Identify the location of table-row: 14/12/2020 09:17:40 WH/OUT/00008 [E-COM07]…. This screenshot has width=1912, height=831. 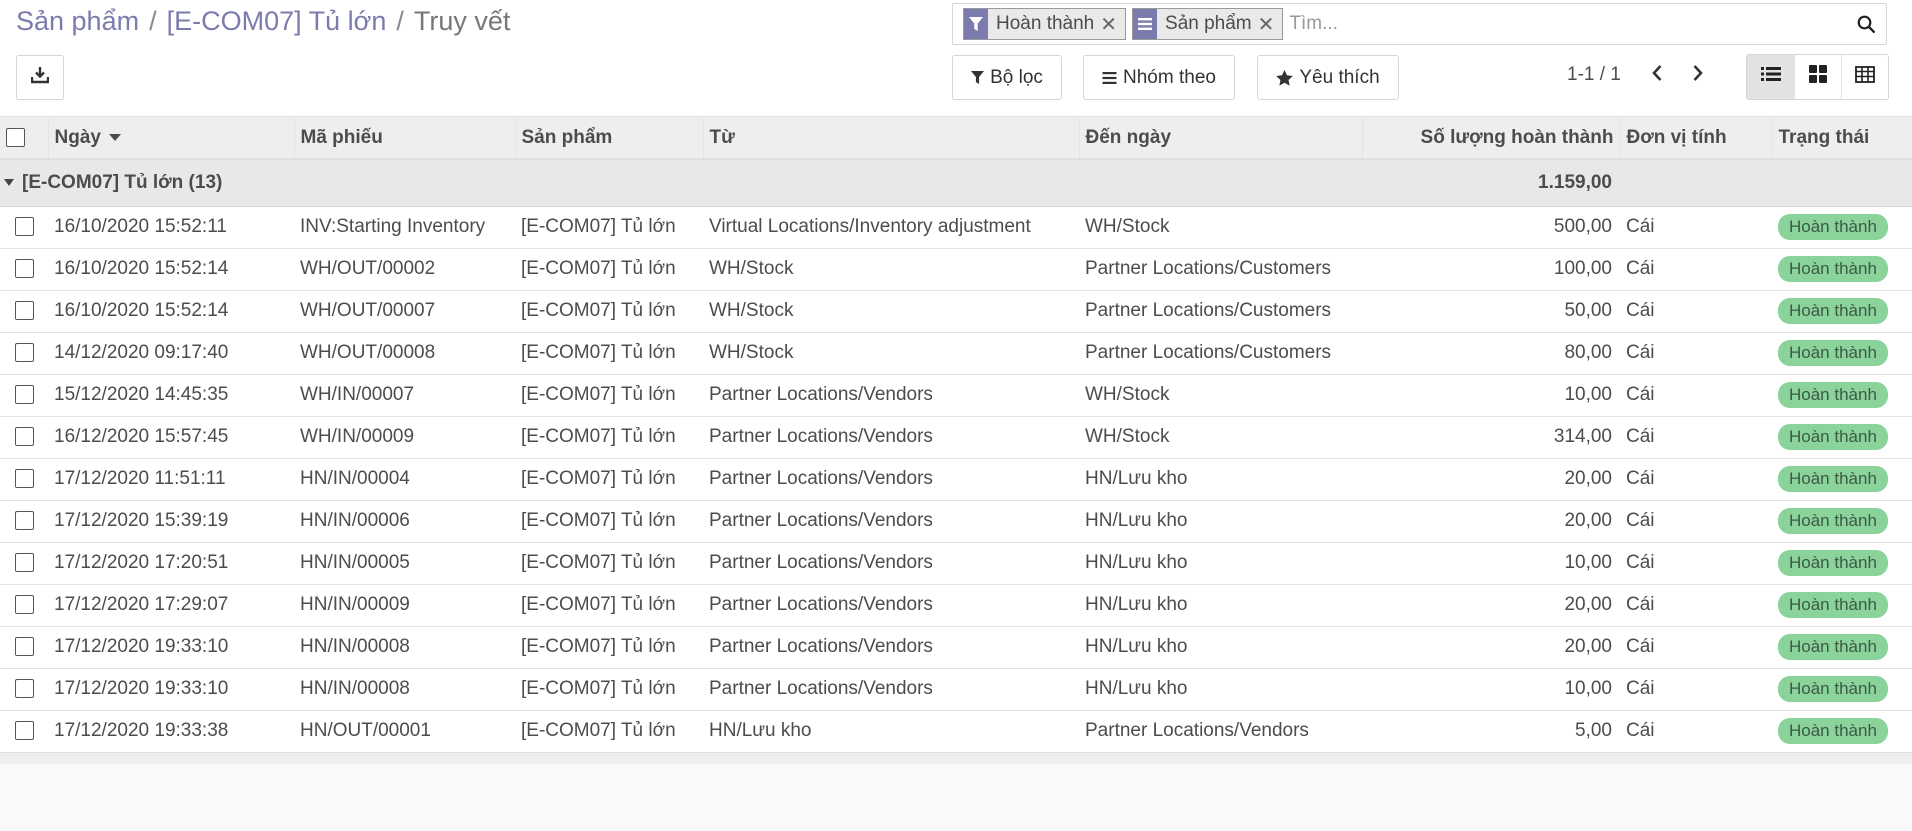
(956, 353).